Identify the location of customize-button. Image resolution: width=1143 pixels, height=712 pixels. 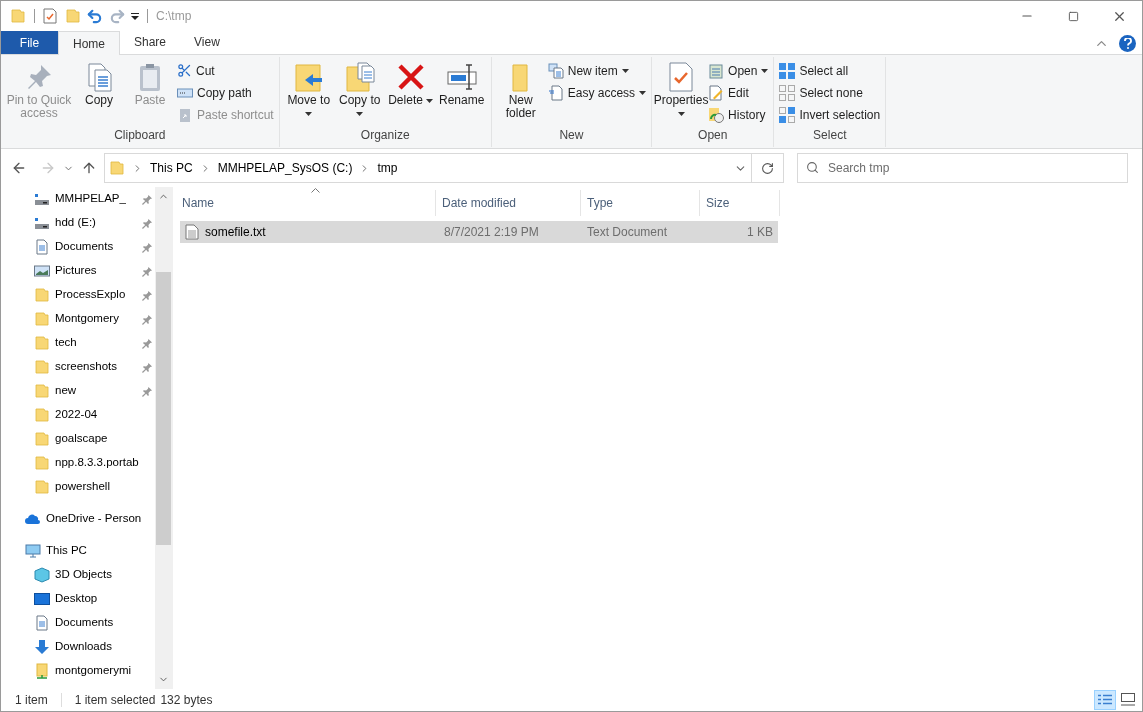
(135, 16).